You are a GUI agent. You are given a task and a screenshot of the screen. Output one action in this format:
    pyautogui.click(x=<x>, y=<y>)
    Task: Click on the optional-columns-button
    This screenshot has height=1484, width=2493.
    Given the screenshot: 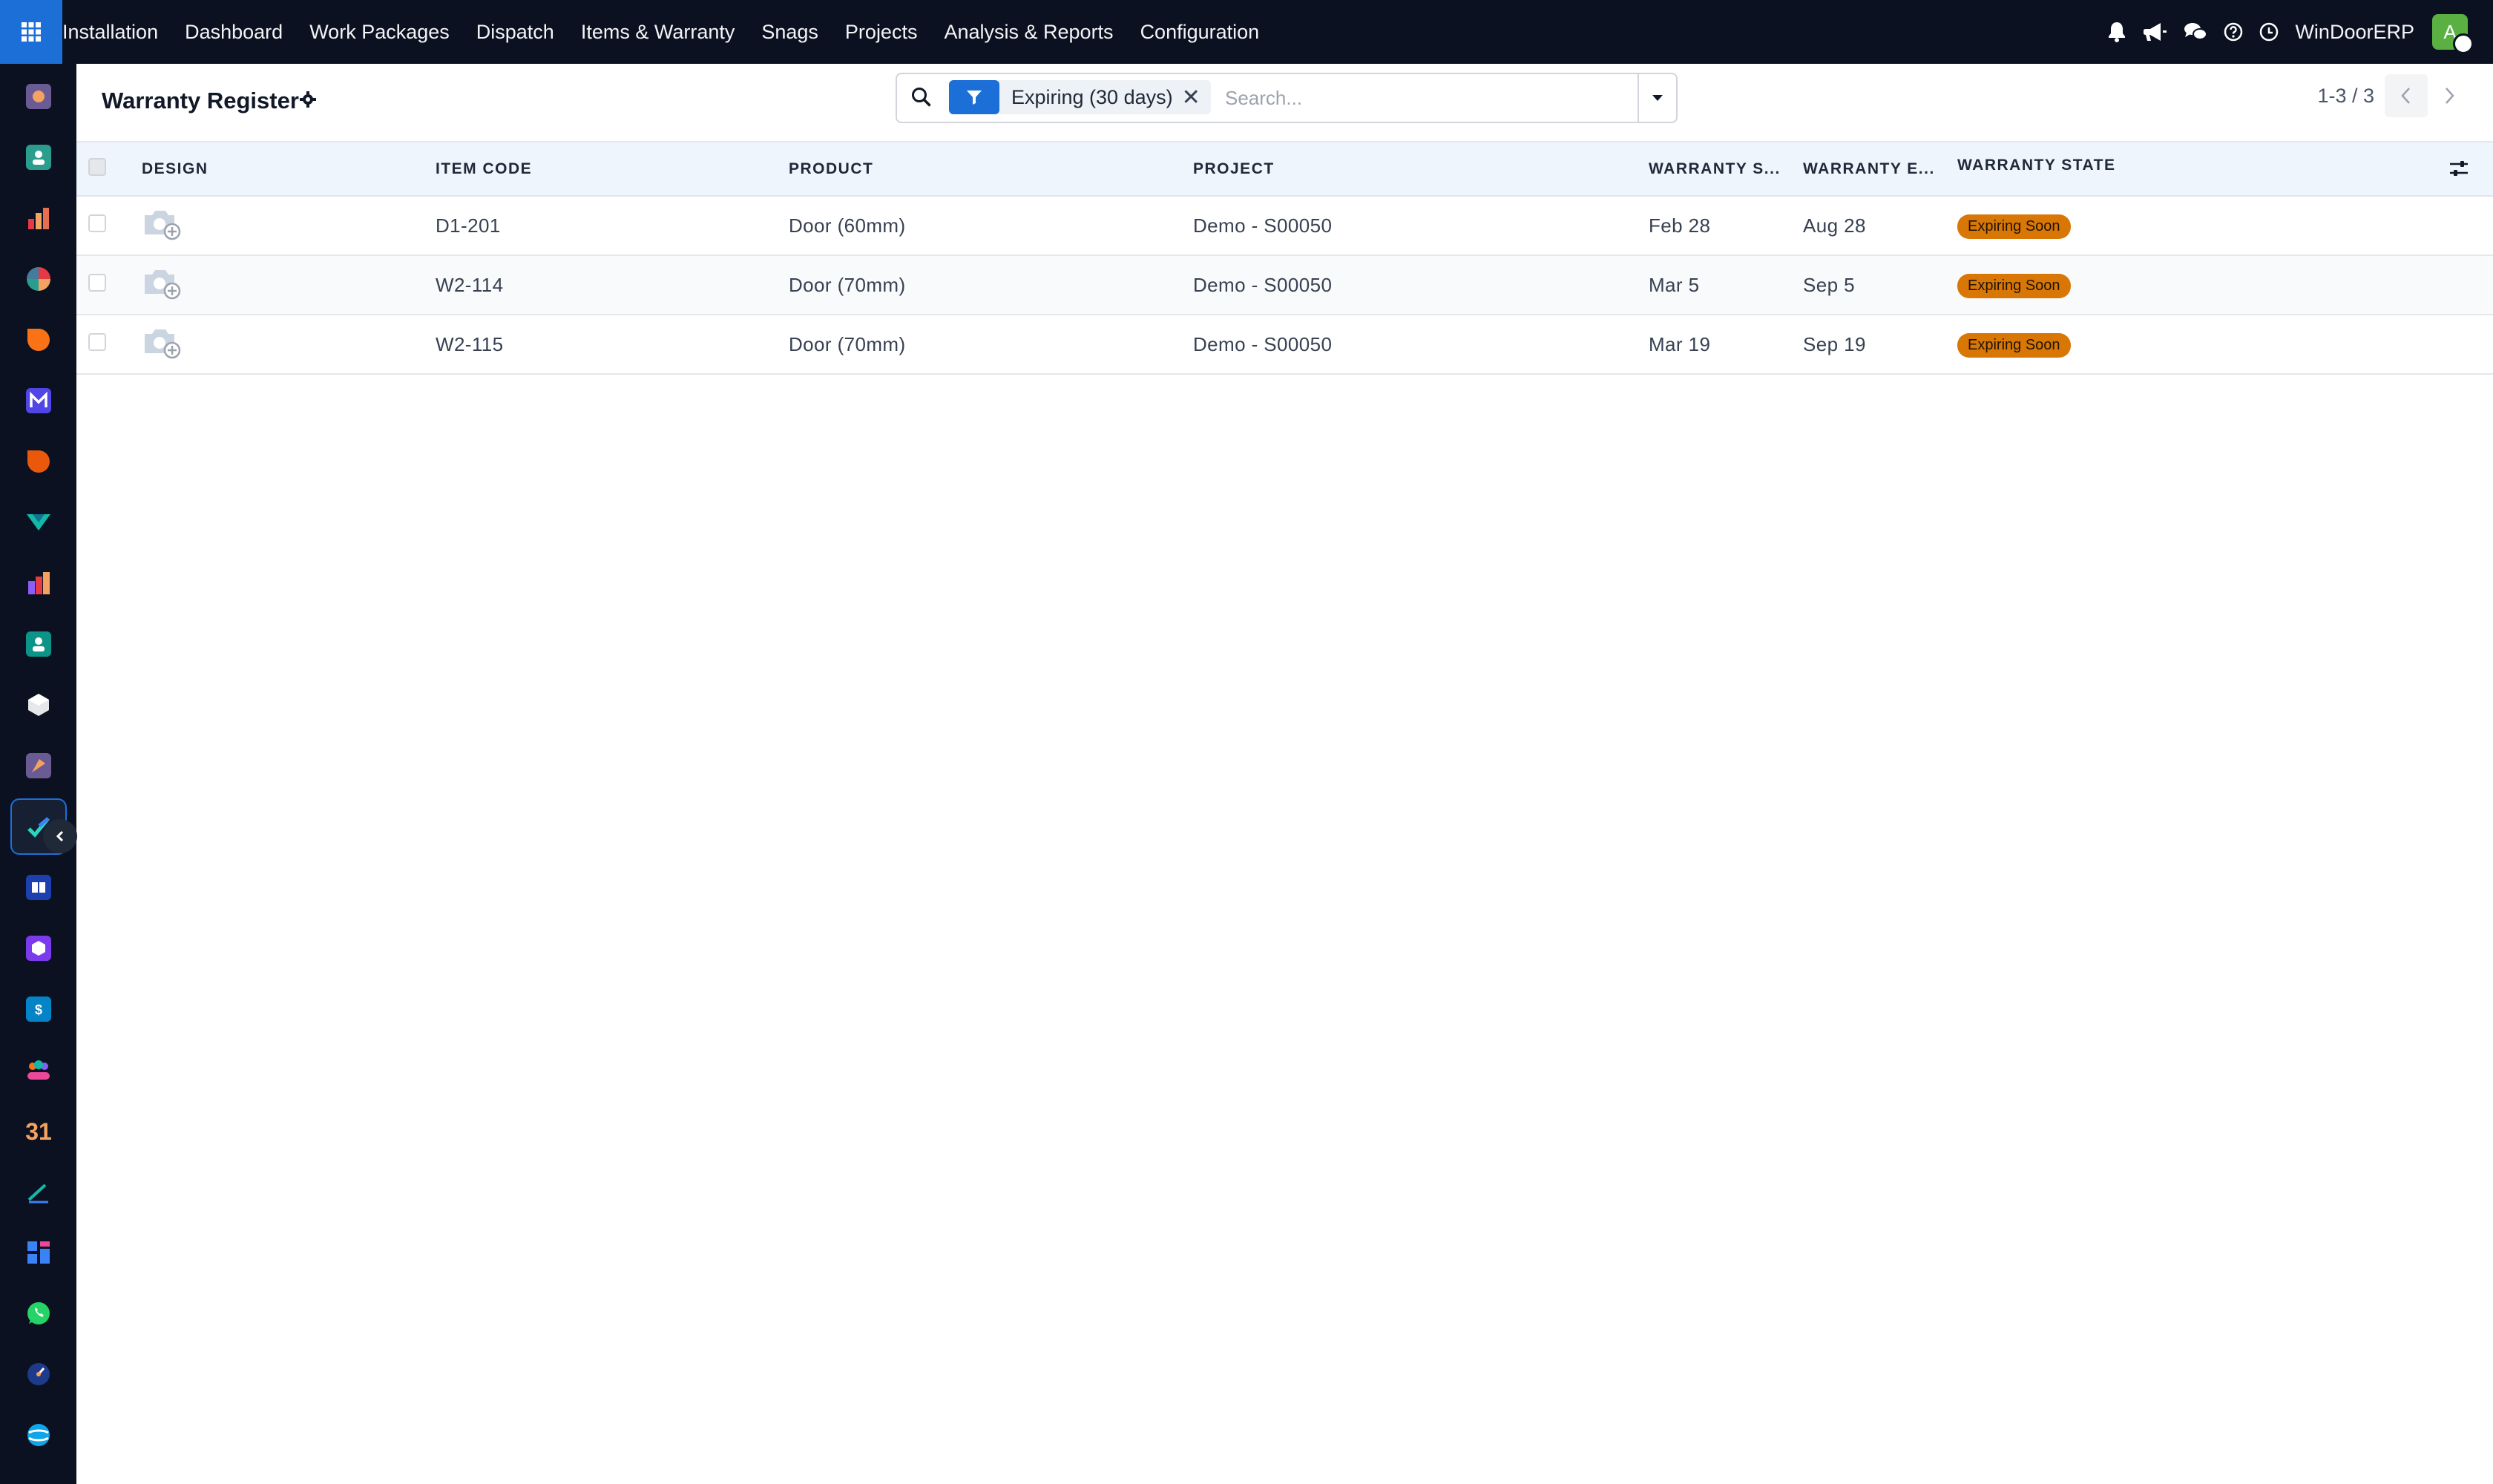 What is the action you would take?
    pyautogui.click(x=2458, y=171)
    